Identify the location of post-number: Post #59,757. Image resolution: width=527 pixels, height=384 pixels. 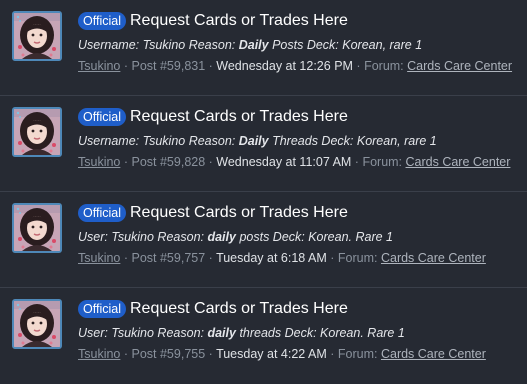
(168, 258).